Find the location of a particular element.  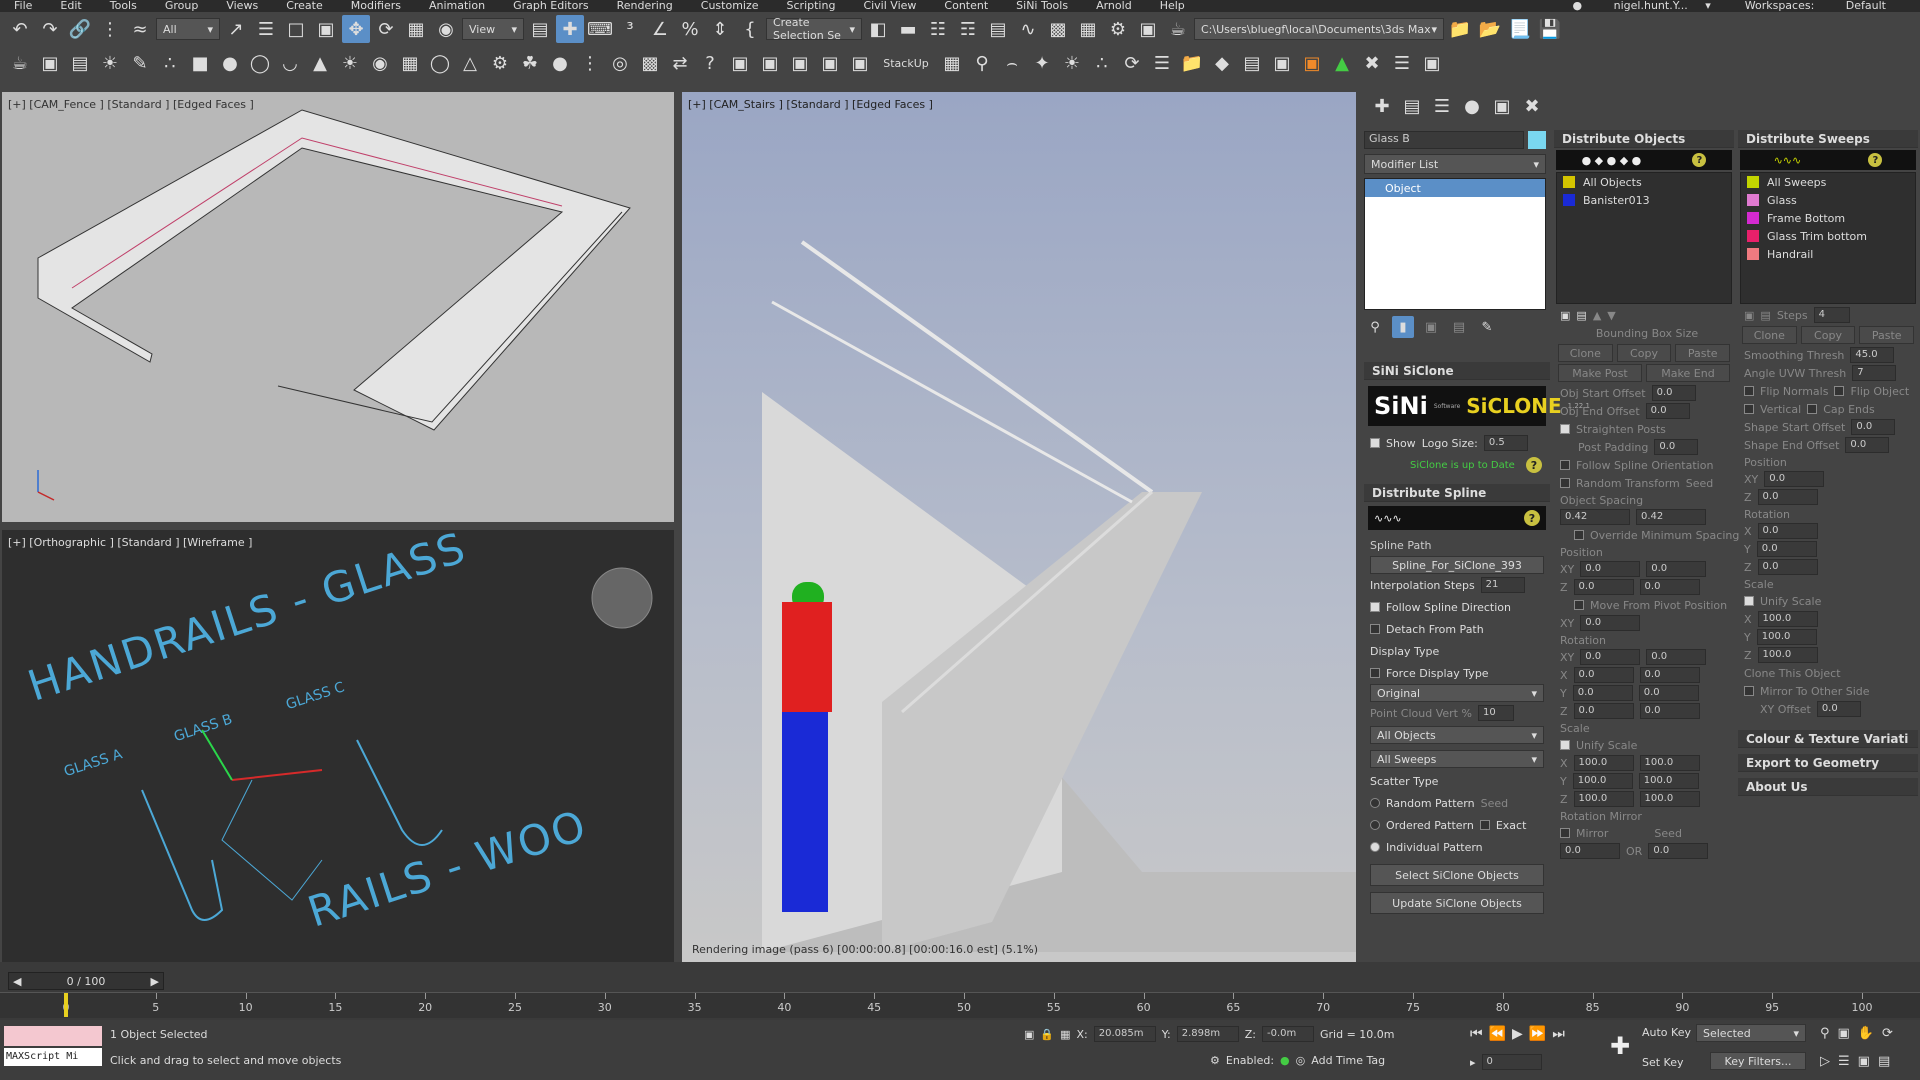

grid-icon: ▦ is located at coordinates (410, 63).